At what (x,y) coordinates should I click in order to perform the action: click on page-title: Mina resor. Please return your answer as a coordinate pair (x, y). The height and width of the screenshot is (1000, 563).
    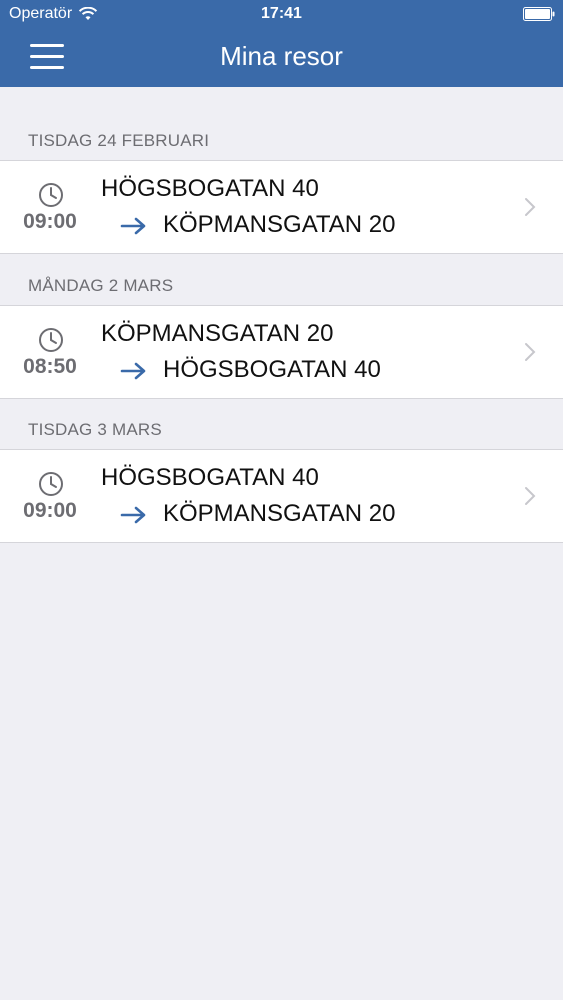
    Looking at the image, I should click on (281, 56).